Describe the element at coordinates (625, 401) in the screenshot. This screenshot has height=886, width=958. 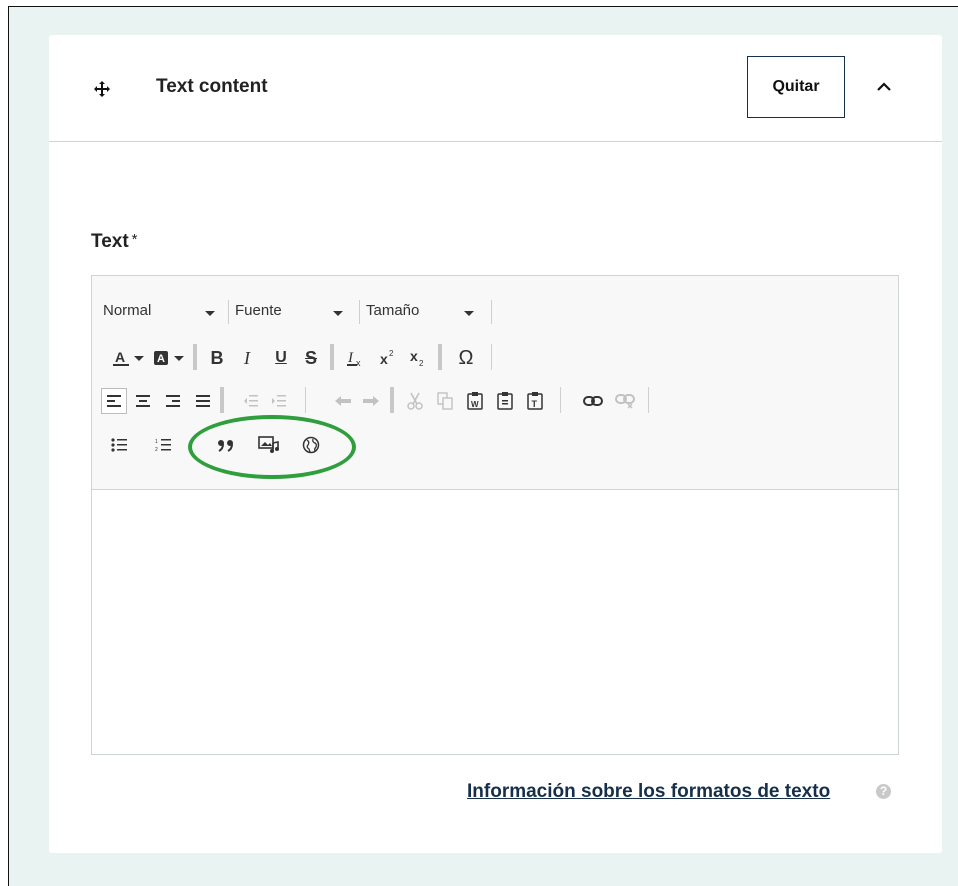
I see `unlink-icon` at that location.